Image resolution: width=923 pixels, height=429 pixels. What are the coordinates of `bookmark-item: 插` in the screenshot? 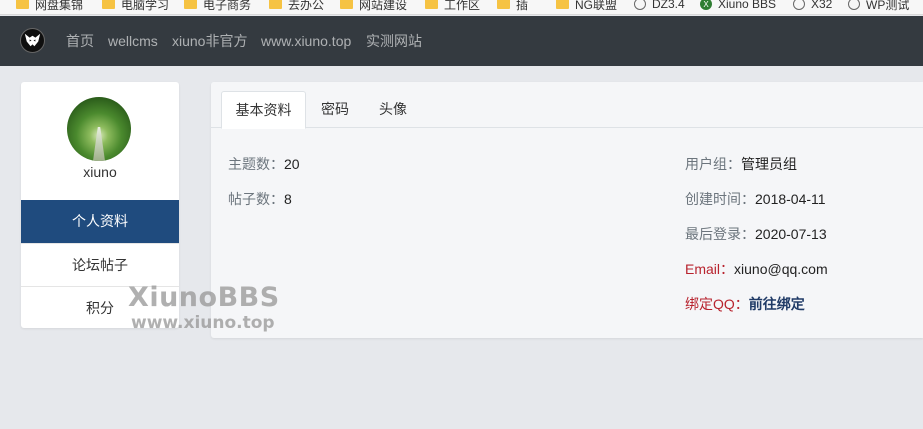 It's located at (512, 6).